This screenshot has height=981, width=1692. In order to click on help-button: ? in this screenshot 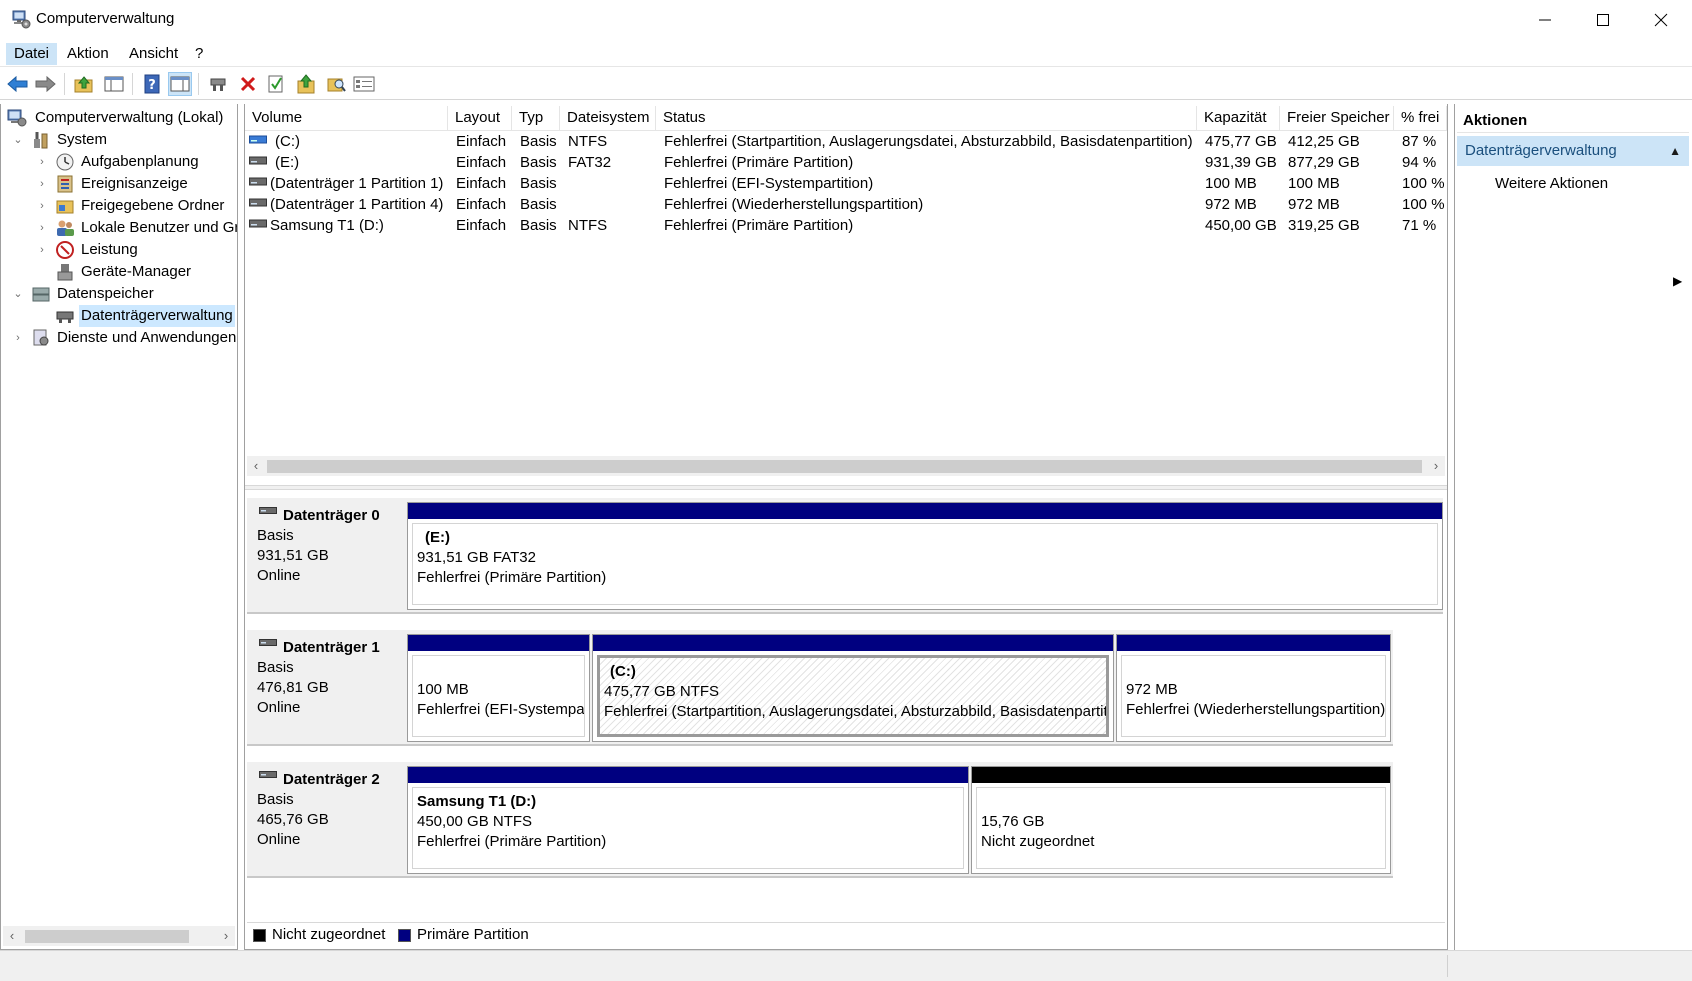, I will do `click(152, 84)`.